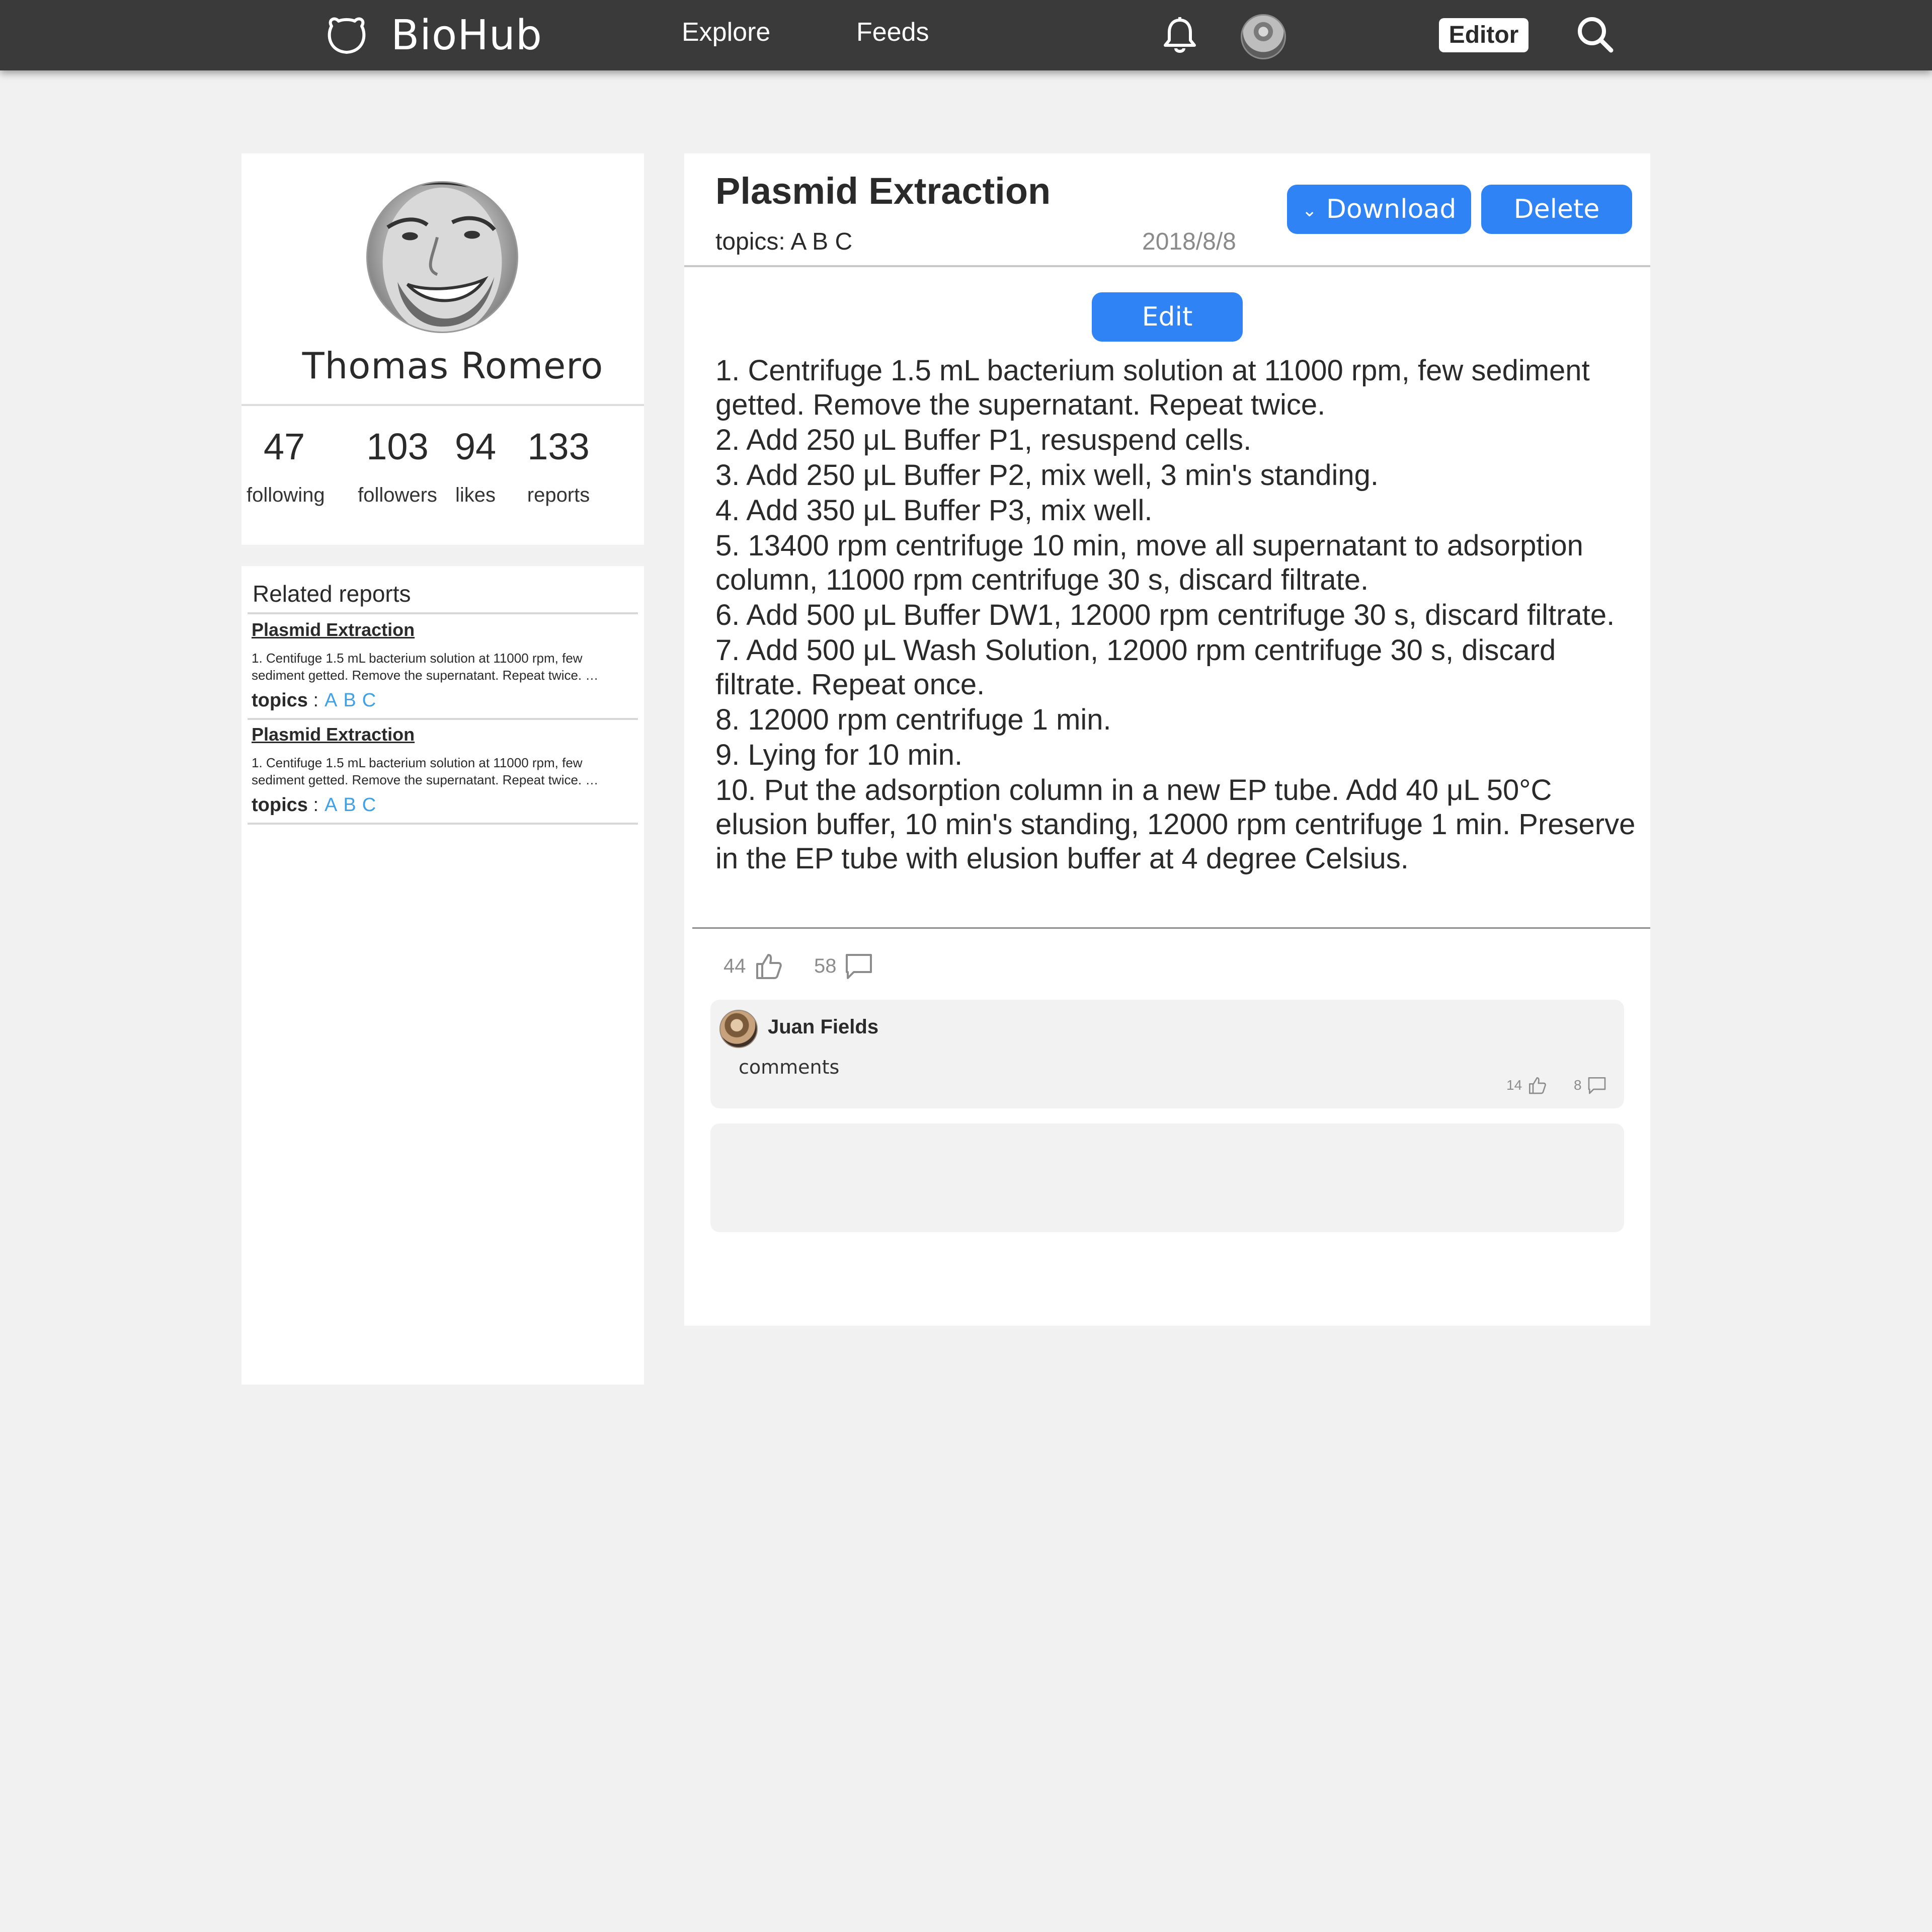 The image size is (1932, 1932). What do you see at coordinates (1595, 34) in the screenshot?
I see `search-icon` at bounding box center [1595, 34].